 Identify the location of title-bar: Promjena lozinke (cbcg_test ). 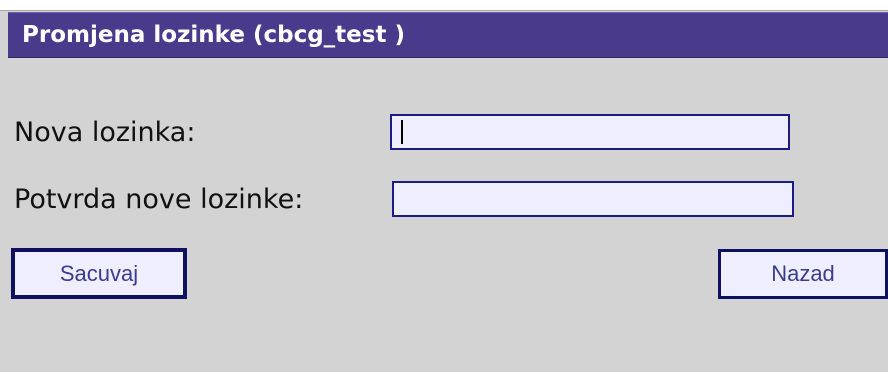
(448, 35).